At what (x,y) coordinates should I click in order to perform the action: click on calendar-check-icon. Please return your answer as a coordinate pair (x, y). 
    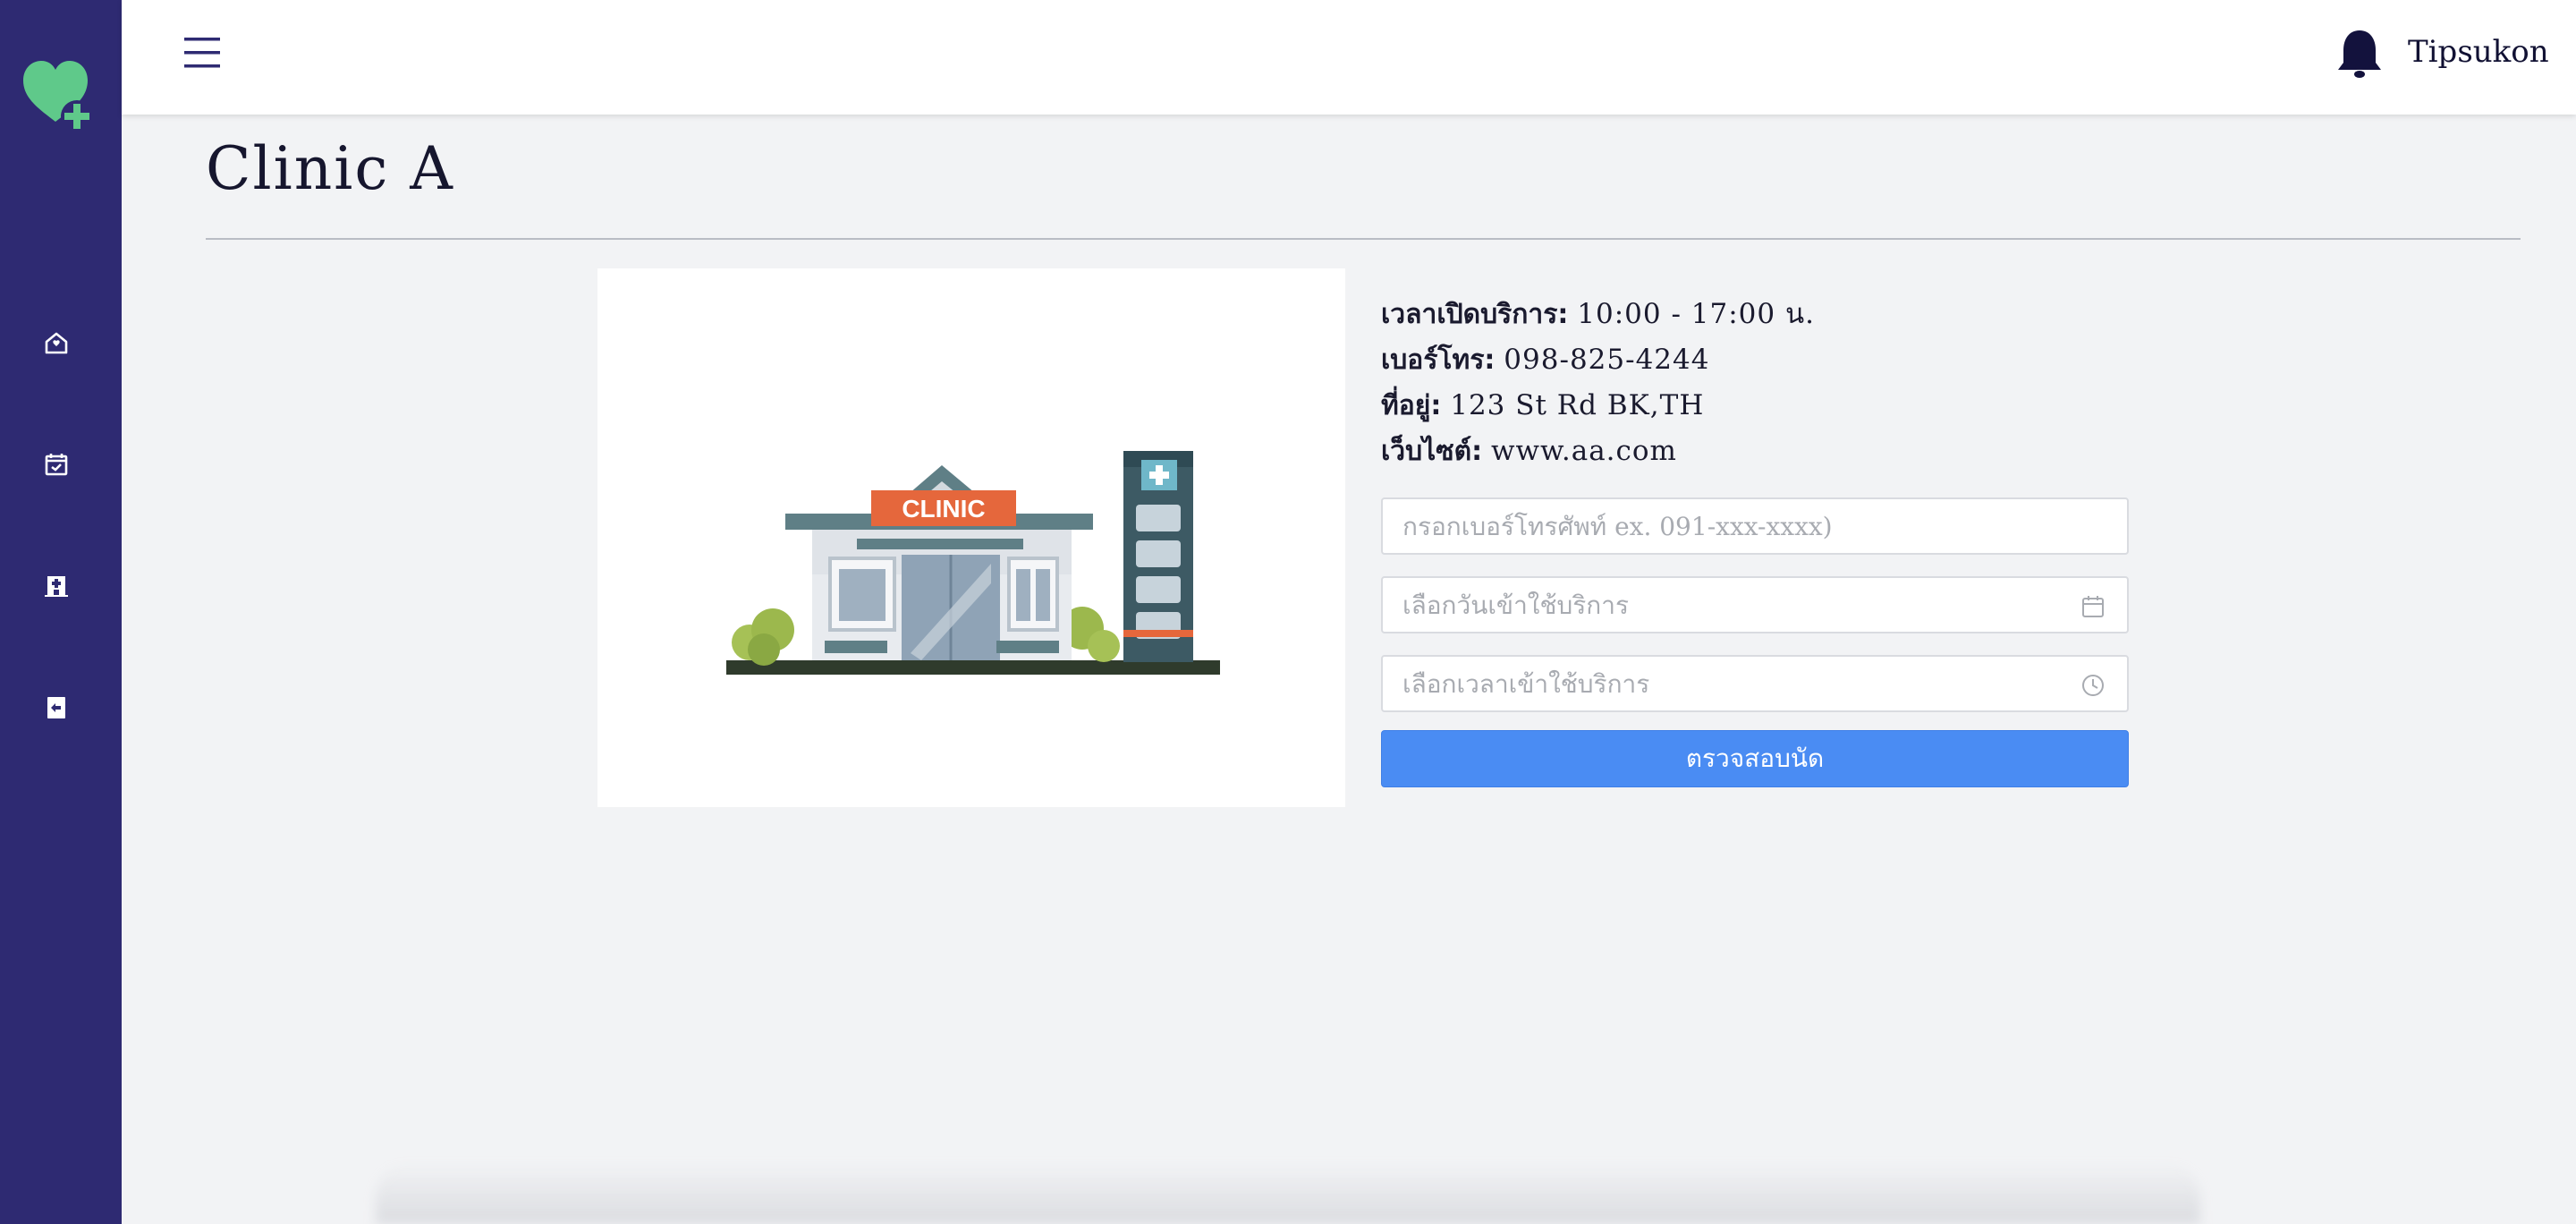
    Looking at the image, I should click on (56, 464).